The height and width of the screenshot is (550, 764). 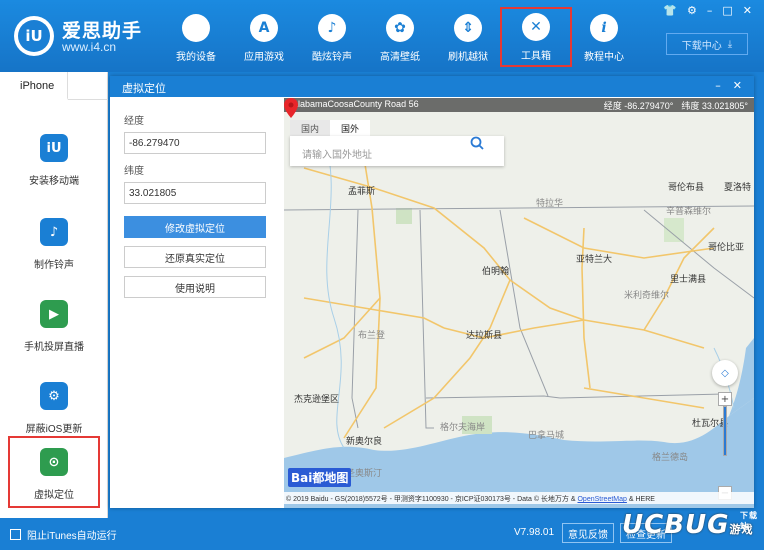 I want to click on city-label: 新奥尔良, so click(x=364, y=441).